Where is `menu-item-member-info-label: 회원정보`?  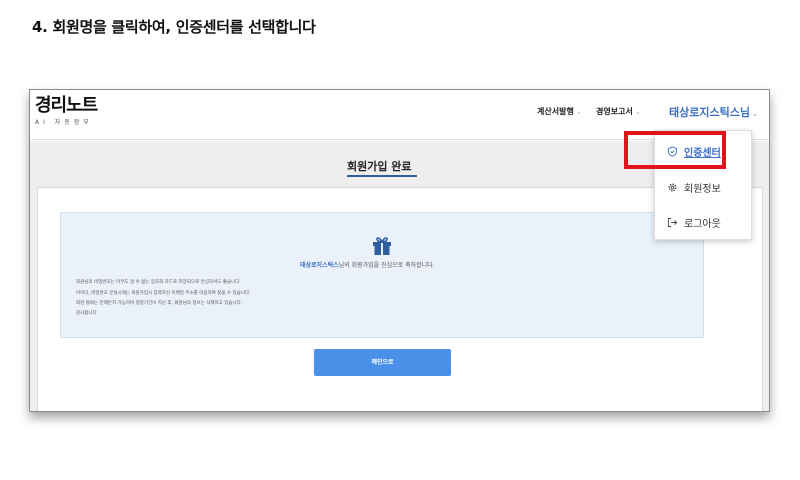 menu-item-member-info-label: 회원정보 is located at coordinates (702, 189).